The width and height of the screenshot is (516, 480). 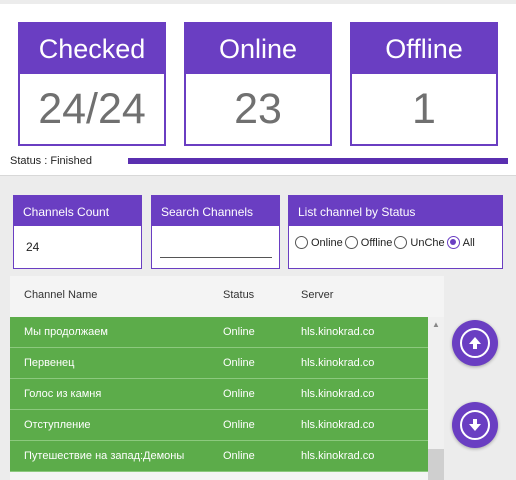 I want to click on filter-unchecked-label: UnChe, so click(x=427, y=242).